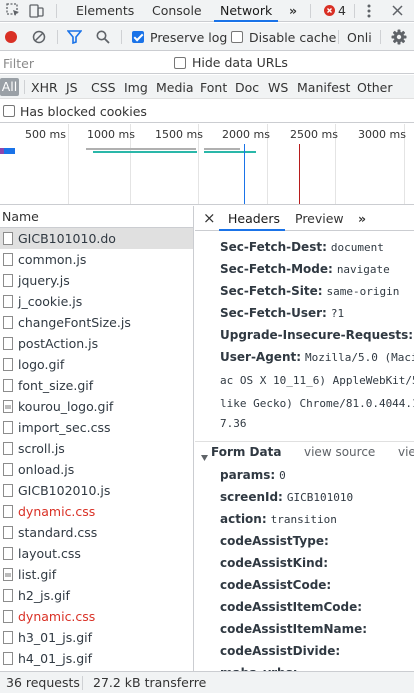  Describe the element at coordinates (96, 574) in the screenshot. I see `request-row: list.gif` at that location.